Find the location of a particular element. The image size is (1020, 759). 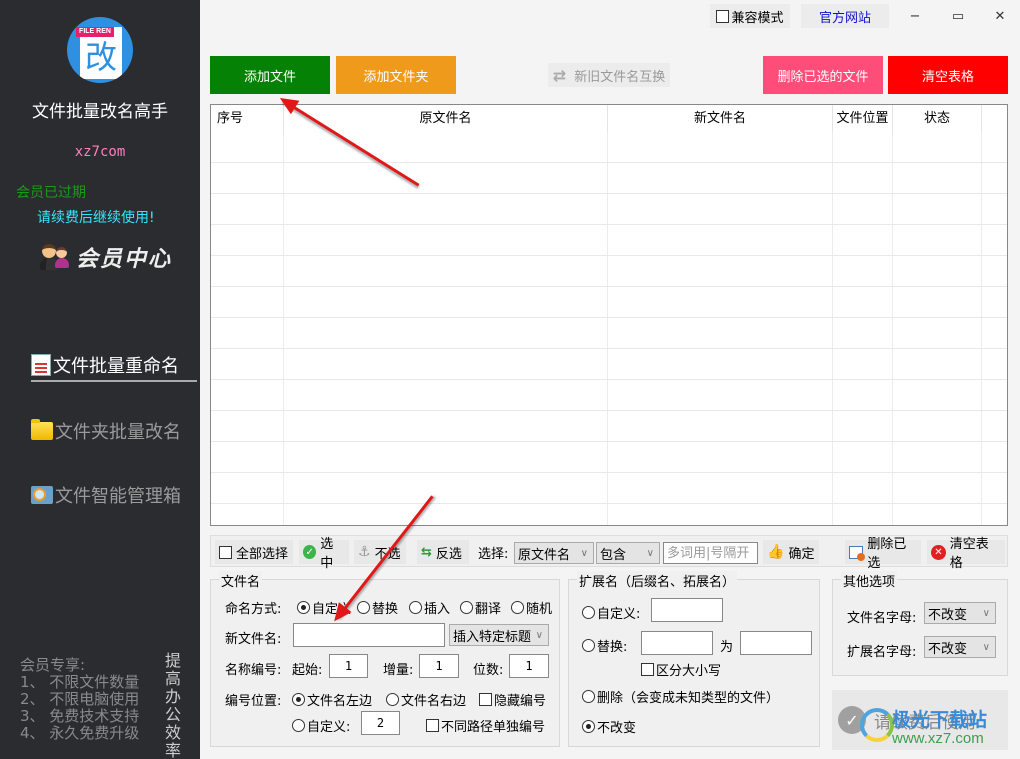

hide-number-checkbox: 隐藏编号 is located at coordinates (512, 699).